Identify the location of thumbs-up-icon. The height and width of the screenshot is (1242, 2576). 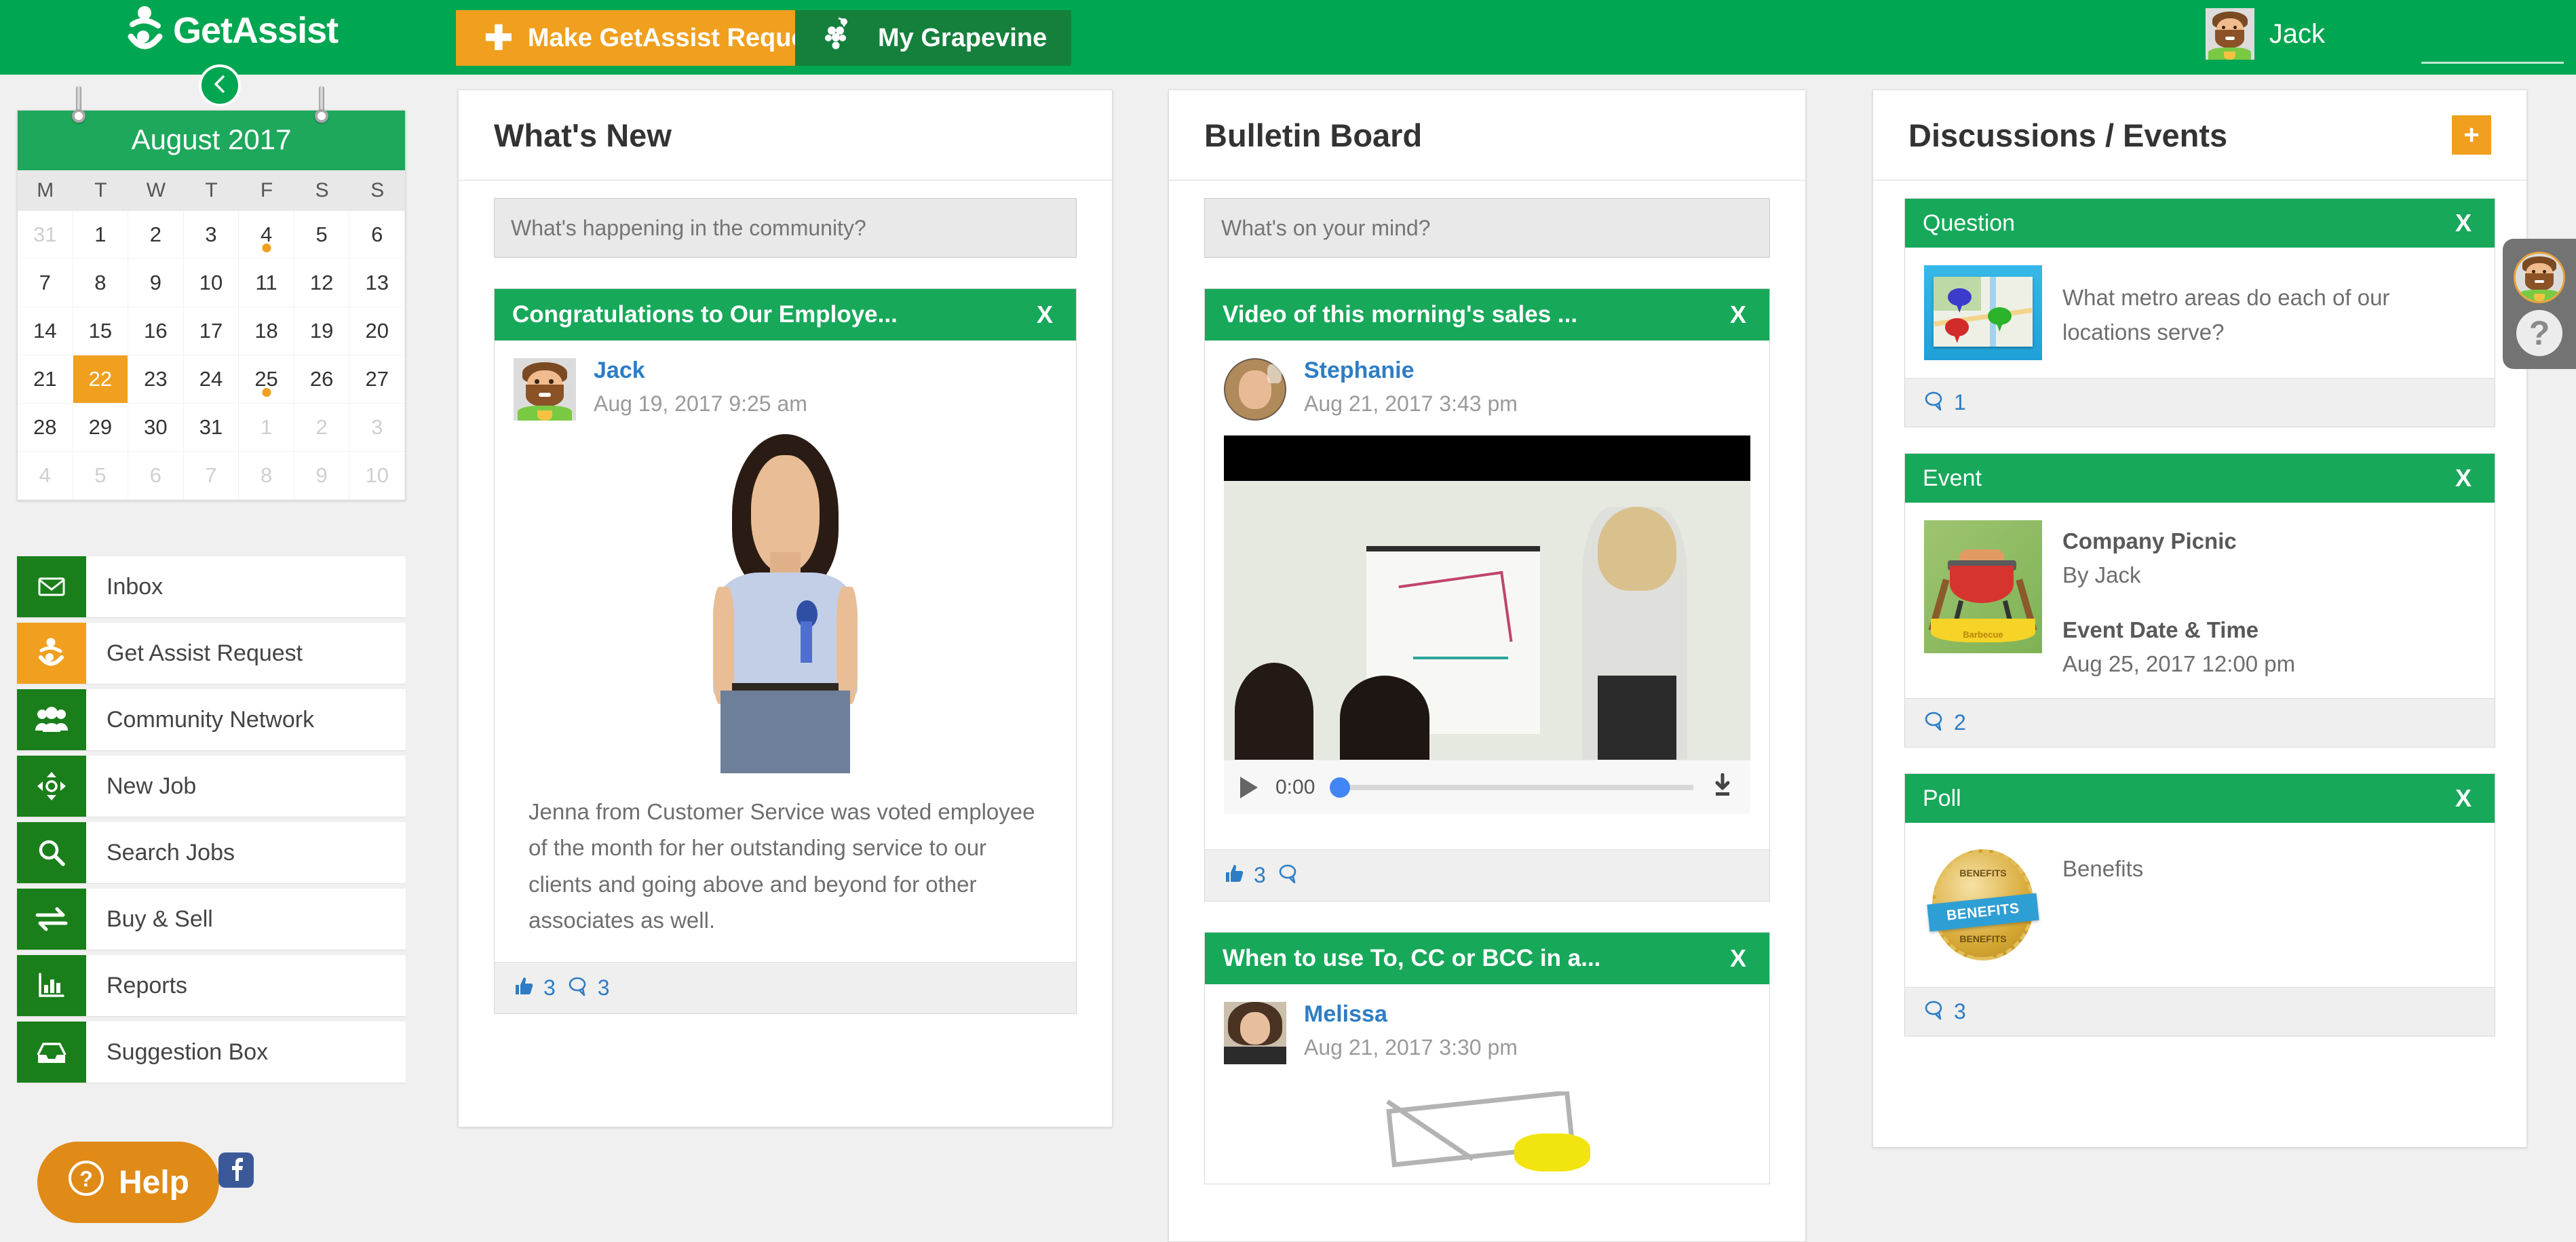
(524, 988).